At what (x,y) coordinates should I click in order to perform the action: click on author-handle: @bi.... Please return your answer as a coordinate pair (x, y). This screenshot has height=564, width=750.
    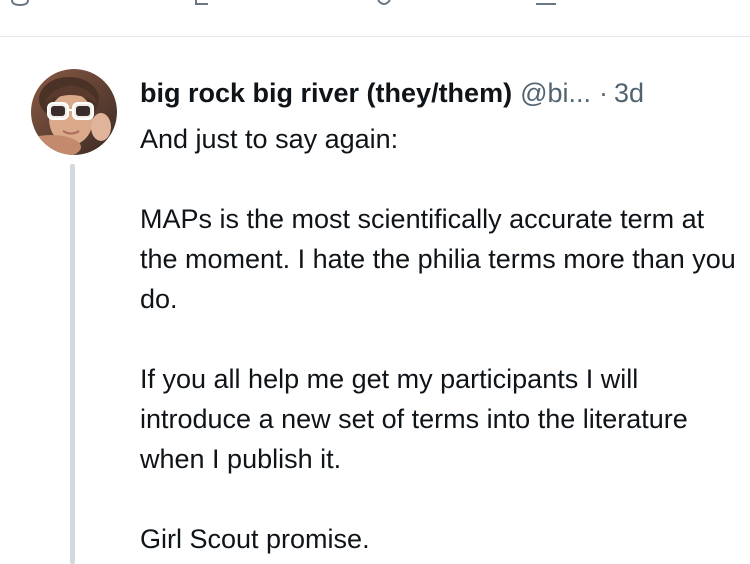
    Looking at the image, I should click on (555, 93).